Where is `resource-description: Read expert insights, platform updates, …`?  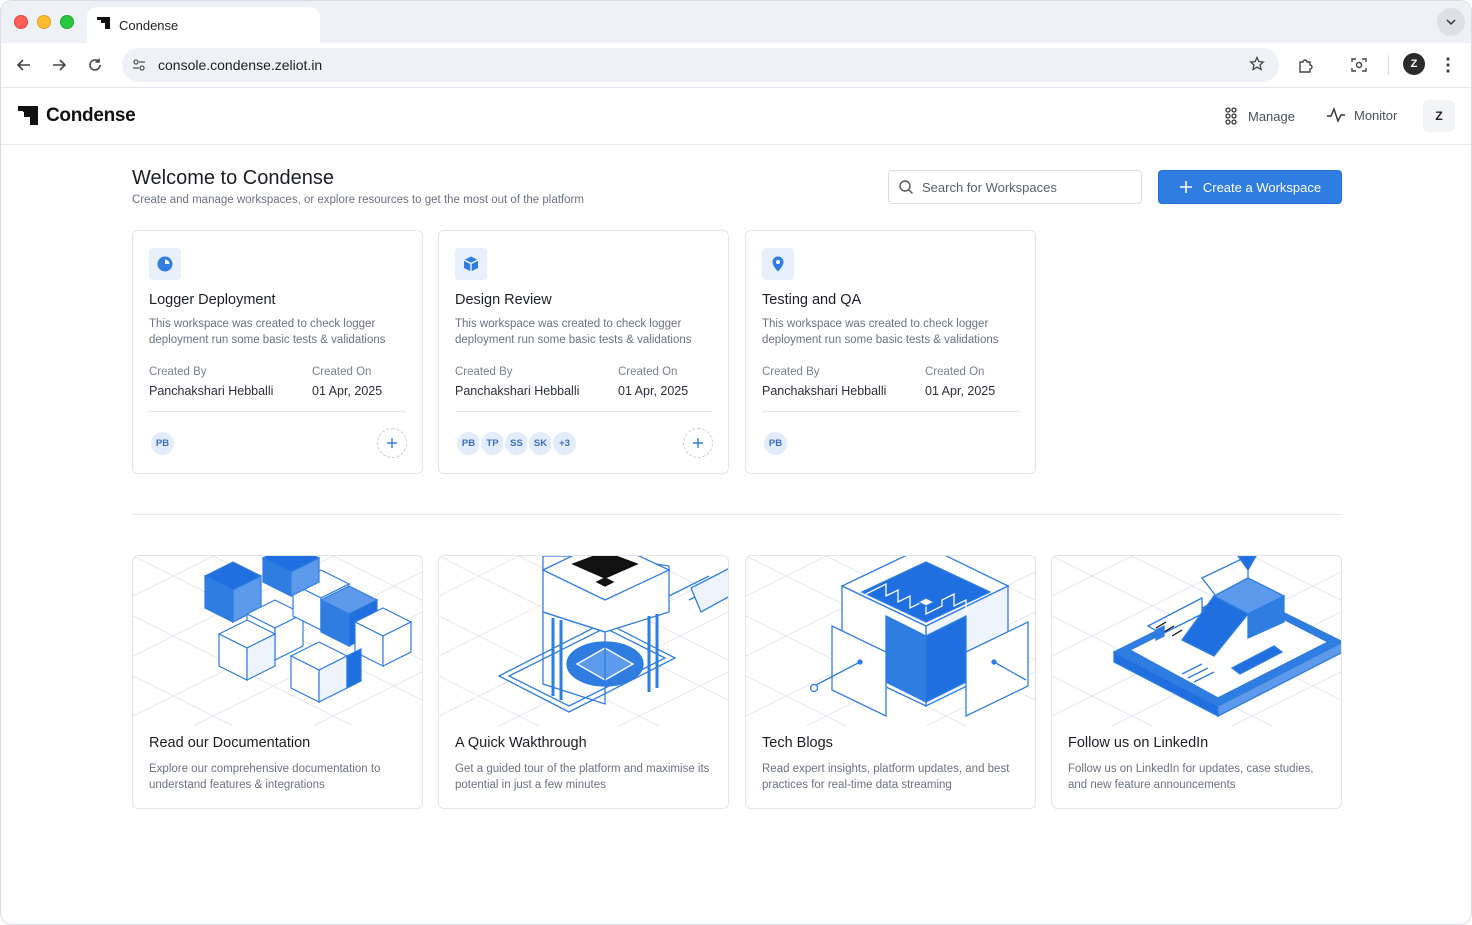
resource-description: Read expert insights, platform updates, … is located at coordinates (886, 777).